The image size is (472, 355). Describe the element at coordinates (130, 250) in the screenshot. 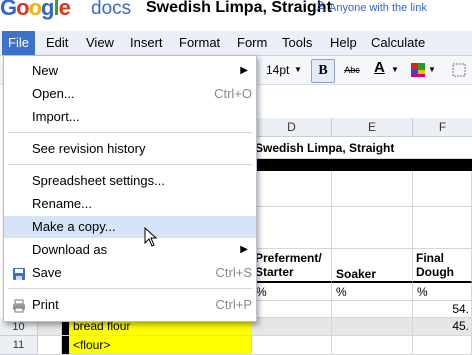

I see `menu-item-download-as: Download as ▶` at that location.